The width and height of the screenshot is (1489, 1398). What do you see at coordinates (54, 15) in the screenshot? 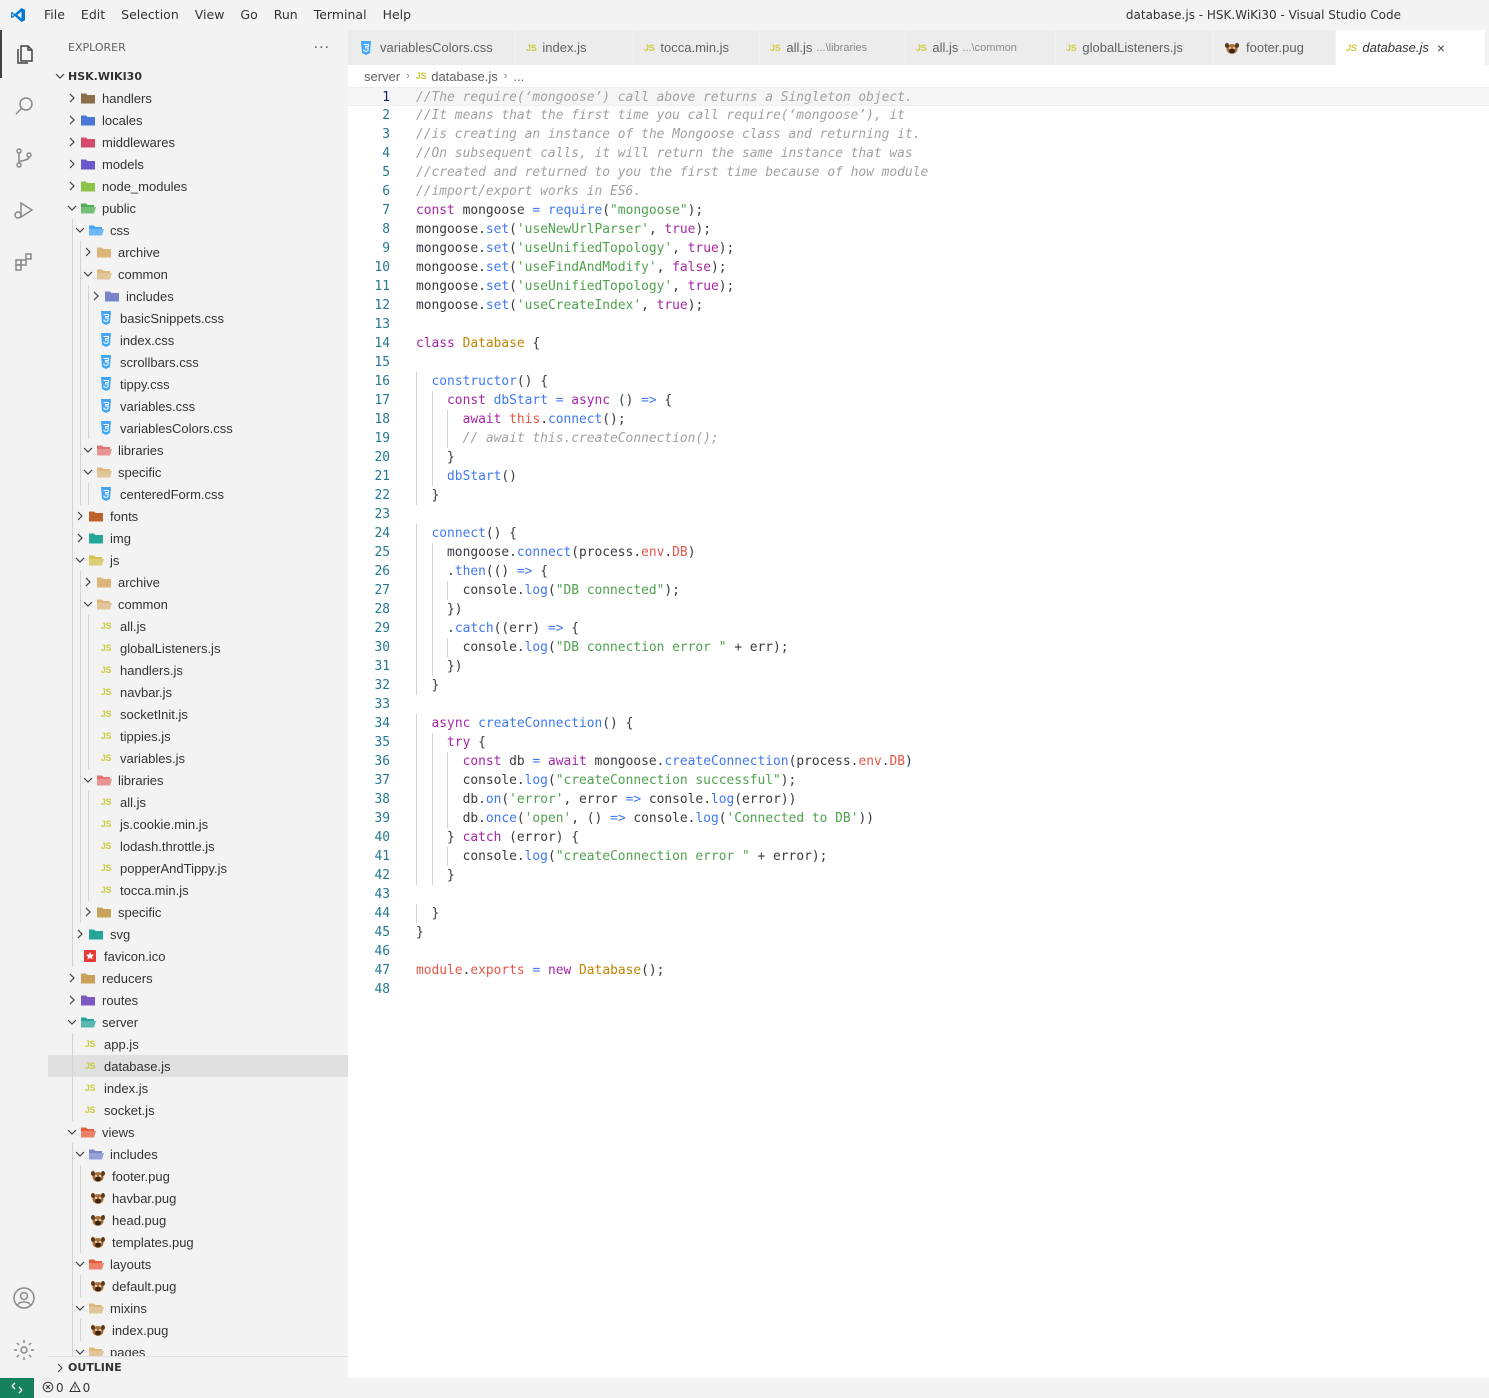
I see `menu-item-file: File` at bounding box center [54, 15].